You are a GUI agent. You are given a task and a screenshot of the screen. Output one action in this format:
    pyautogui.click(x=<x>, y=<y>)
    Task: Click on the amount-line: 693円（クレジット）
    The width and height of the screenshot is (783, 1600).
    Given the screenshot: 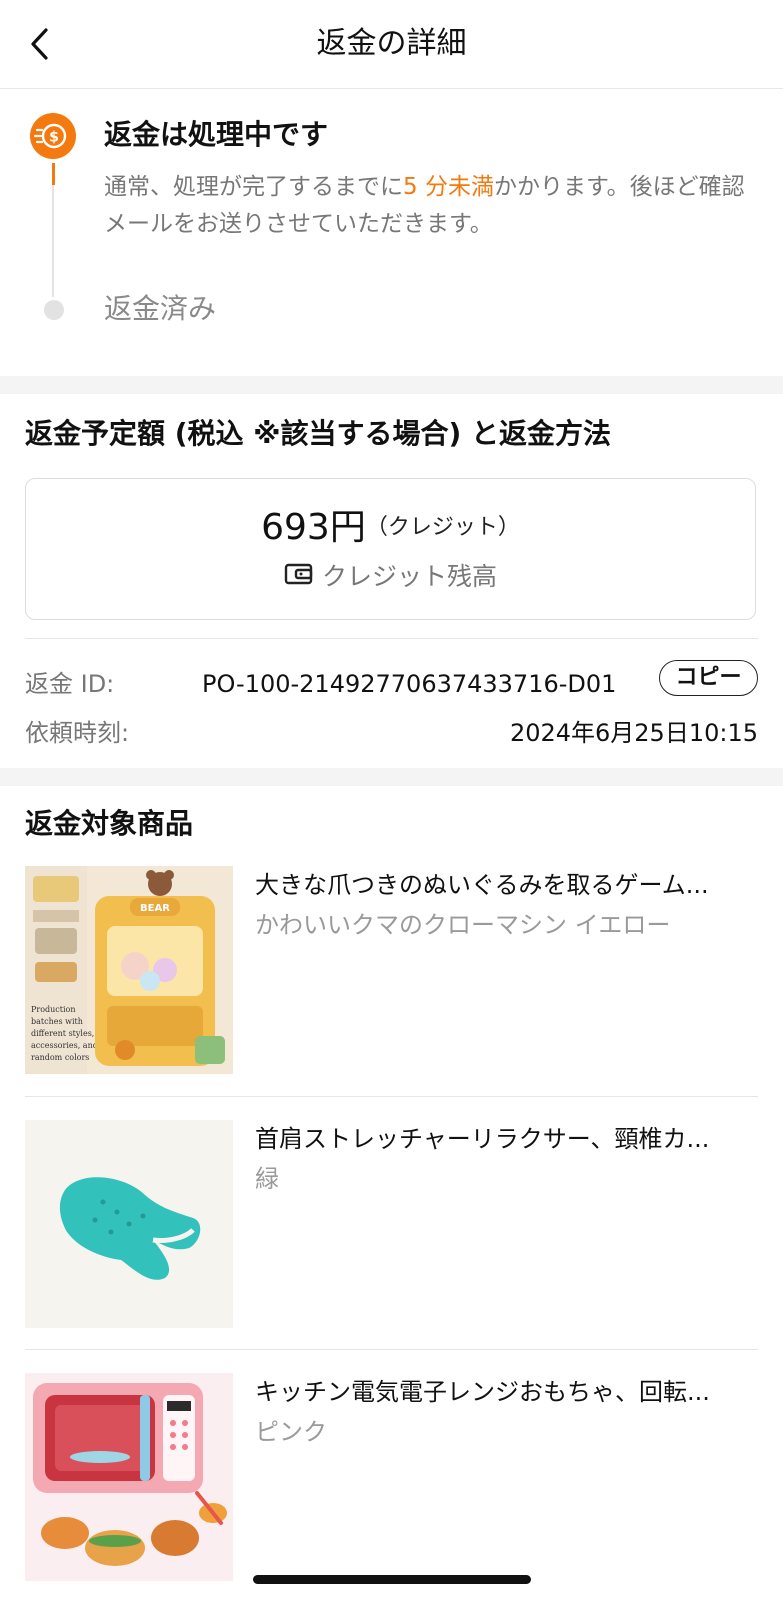 What is the action you would take?
    pyautogui.click(x=390, y=528)
    